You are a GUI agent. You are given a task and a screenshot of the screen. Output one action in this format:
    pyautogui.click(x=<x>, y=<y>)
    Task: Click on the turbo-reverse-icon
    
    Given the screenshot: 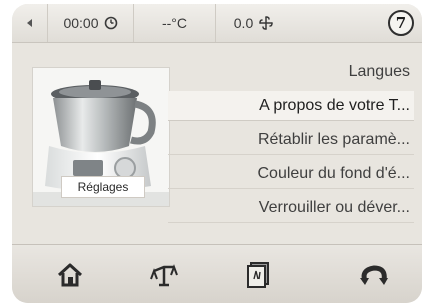 What is the action you would take?
    pyautogui.click(x=374, y=275)
    